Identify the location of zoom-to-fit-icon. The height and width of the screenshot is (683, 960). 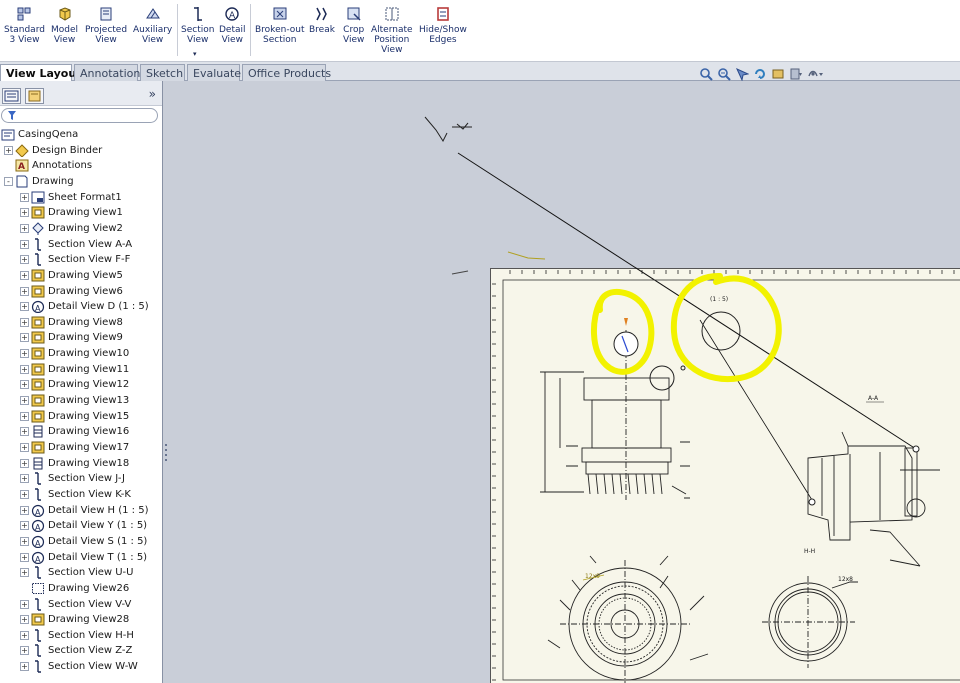
(706, 74).